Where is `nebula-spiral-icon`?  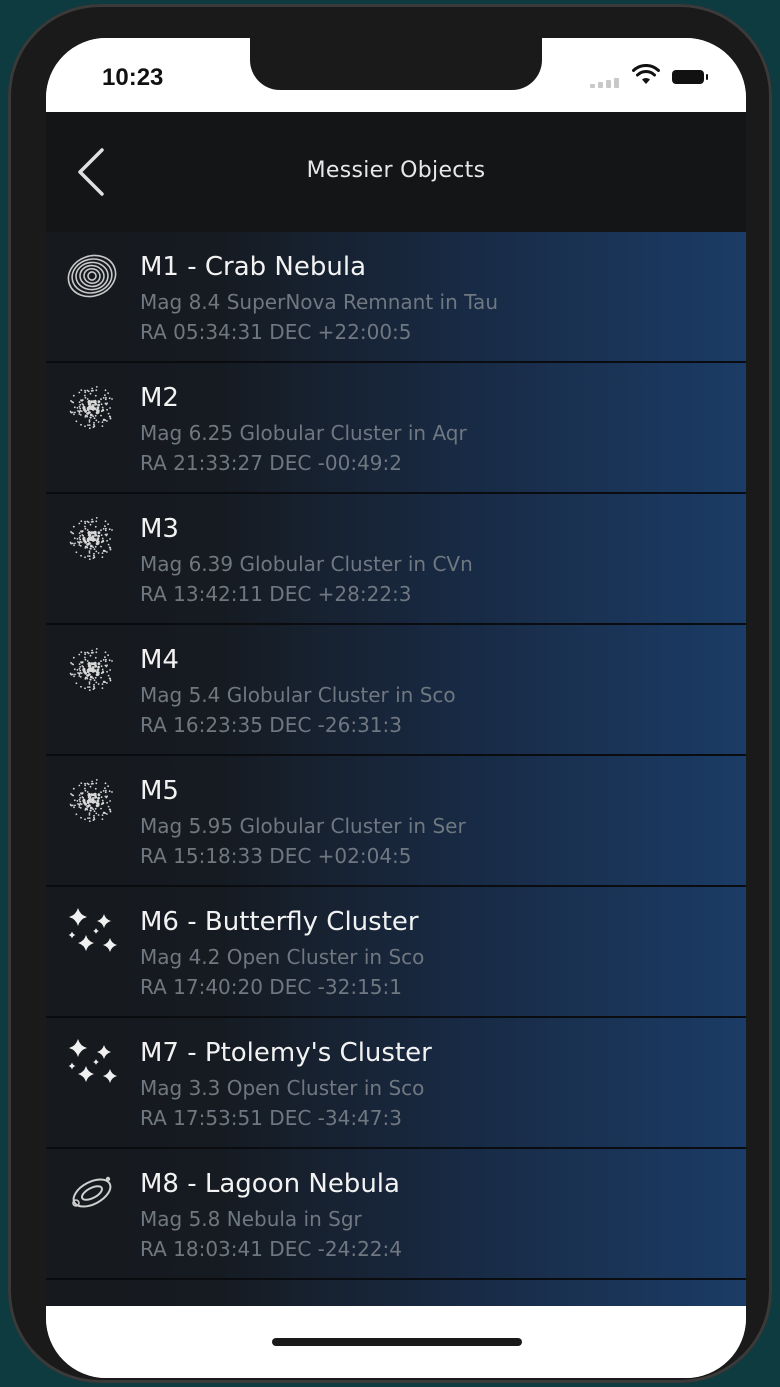
nebula-spiral-icon is located at coordinates (92, 276).